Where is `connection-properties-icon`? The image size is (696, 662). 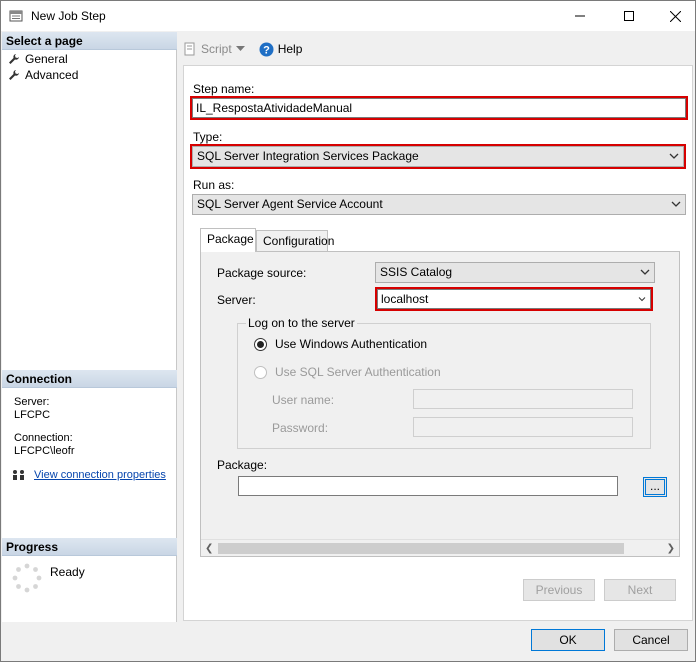
connection-properties-icon is located at coordinates (18, 475).